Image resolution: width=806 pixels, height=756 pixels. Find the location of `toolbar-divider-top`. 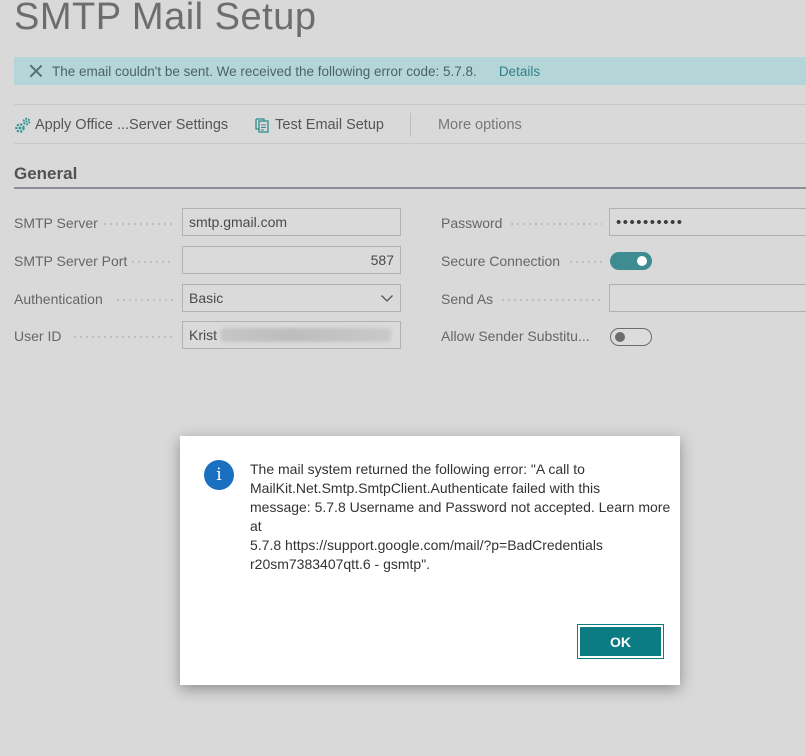

toolbar-divider-top is located at coordinates (410, 104).